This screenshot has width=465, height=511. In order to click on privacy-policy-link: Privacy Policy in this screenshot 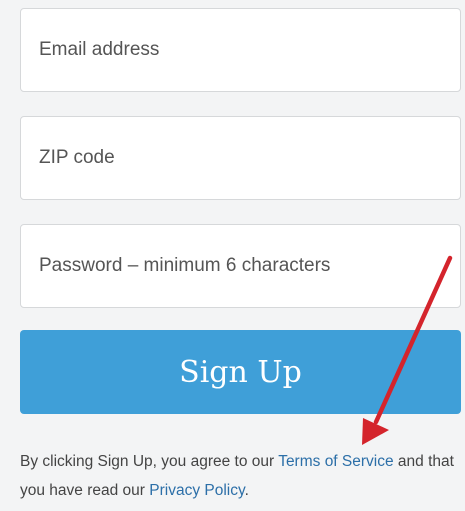, I will do `click(196, 490)`.